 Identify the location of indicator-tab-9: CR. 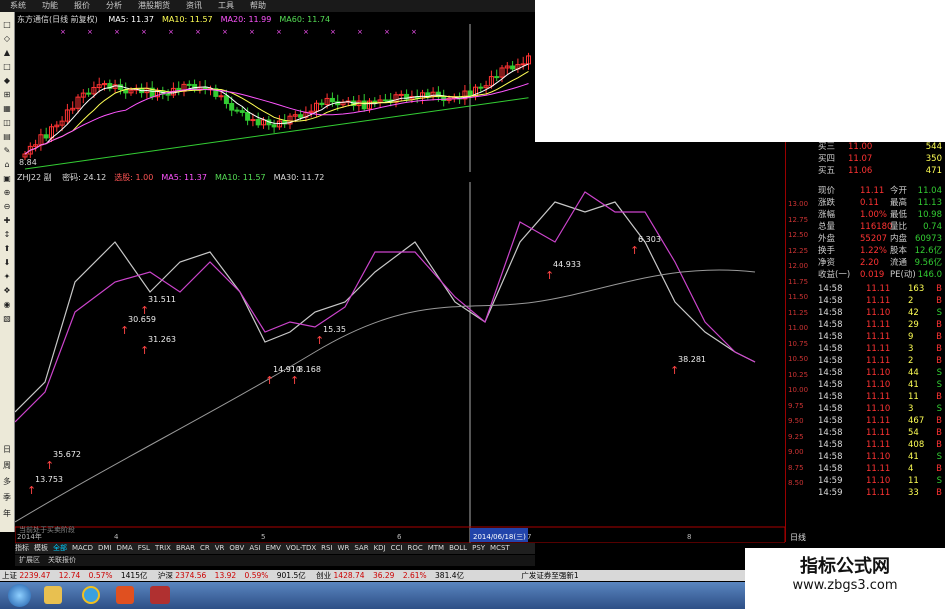
(205, 548).